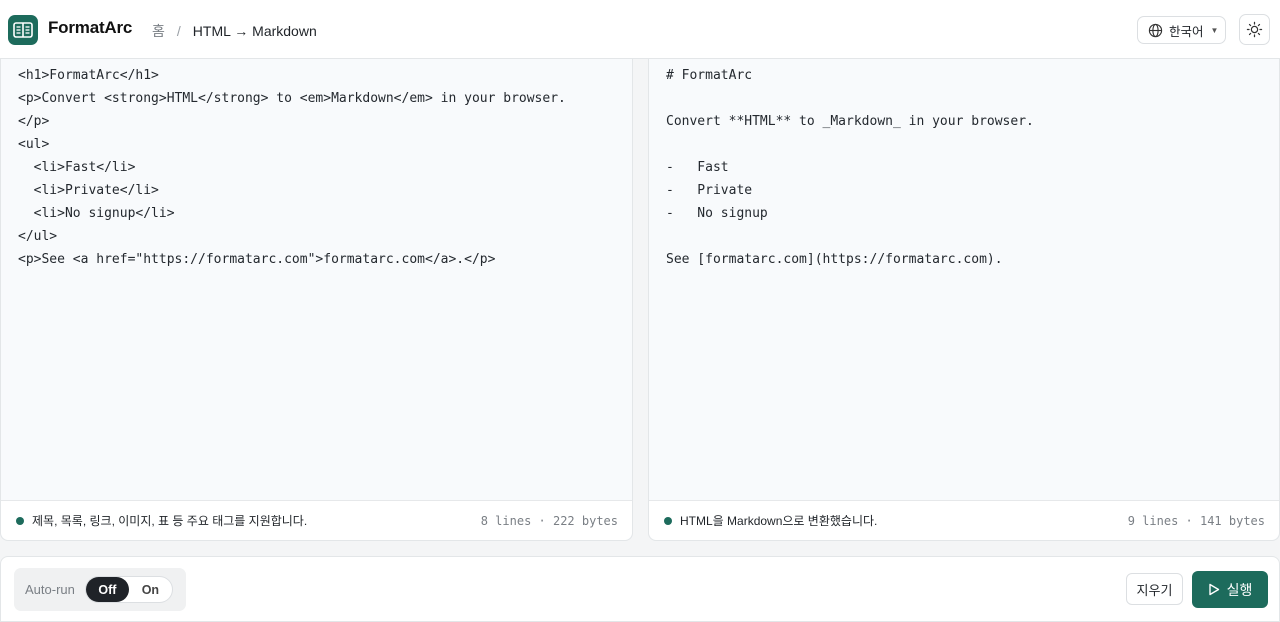 Image resolution: width=1280 pixels, height=622 pixels. I want to click on language-selector: 한국어 ▼, so click(1181, 30).